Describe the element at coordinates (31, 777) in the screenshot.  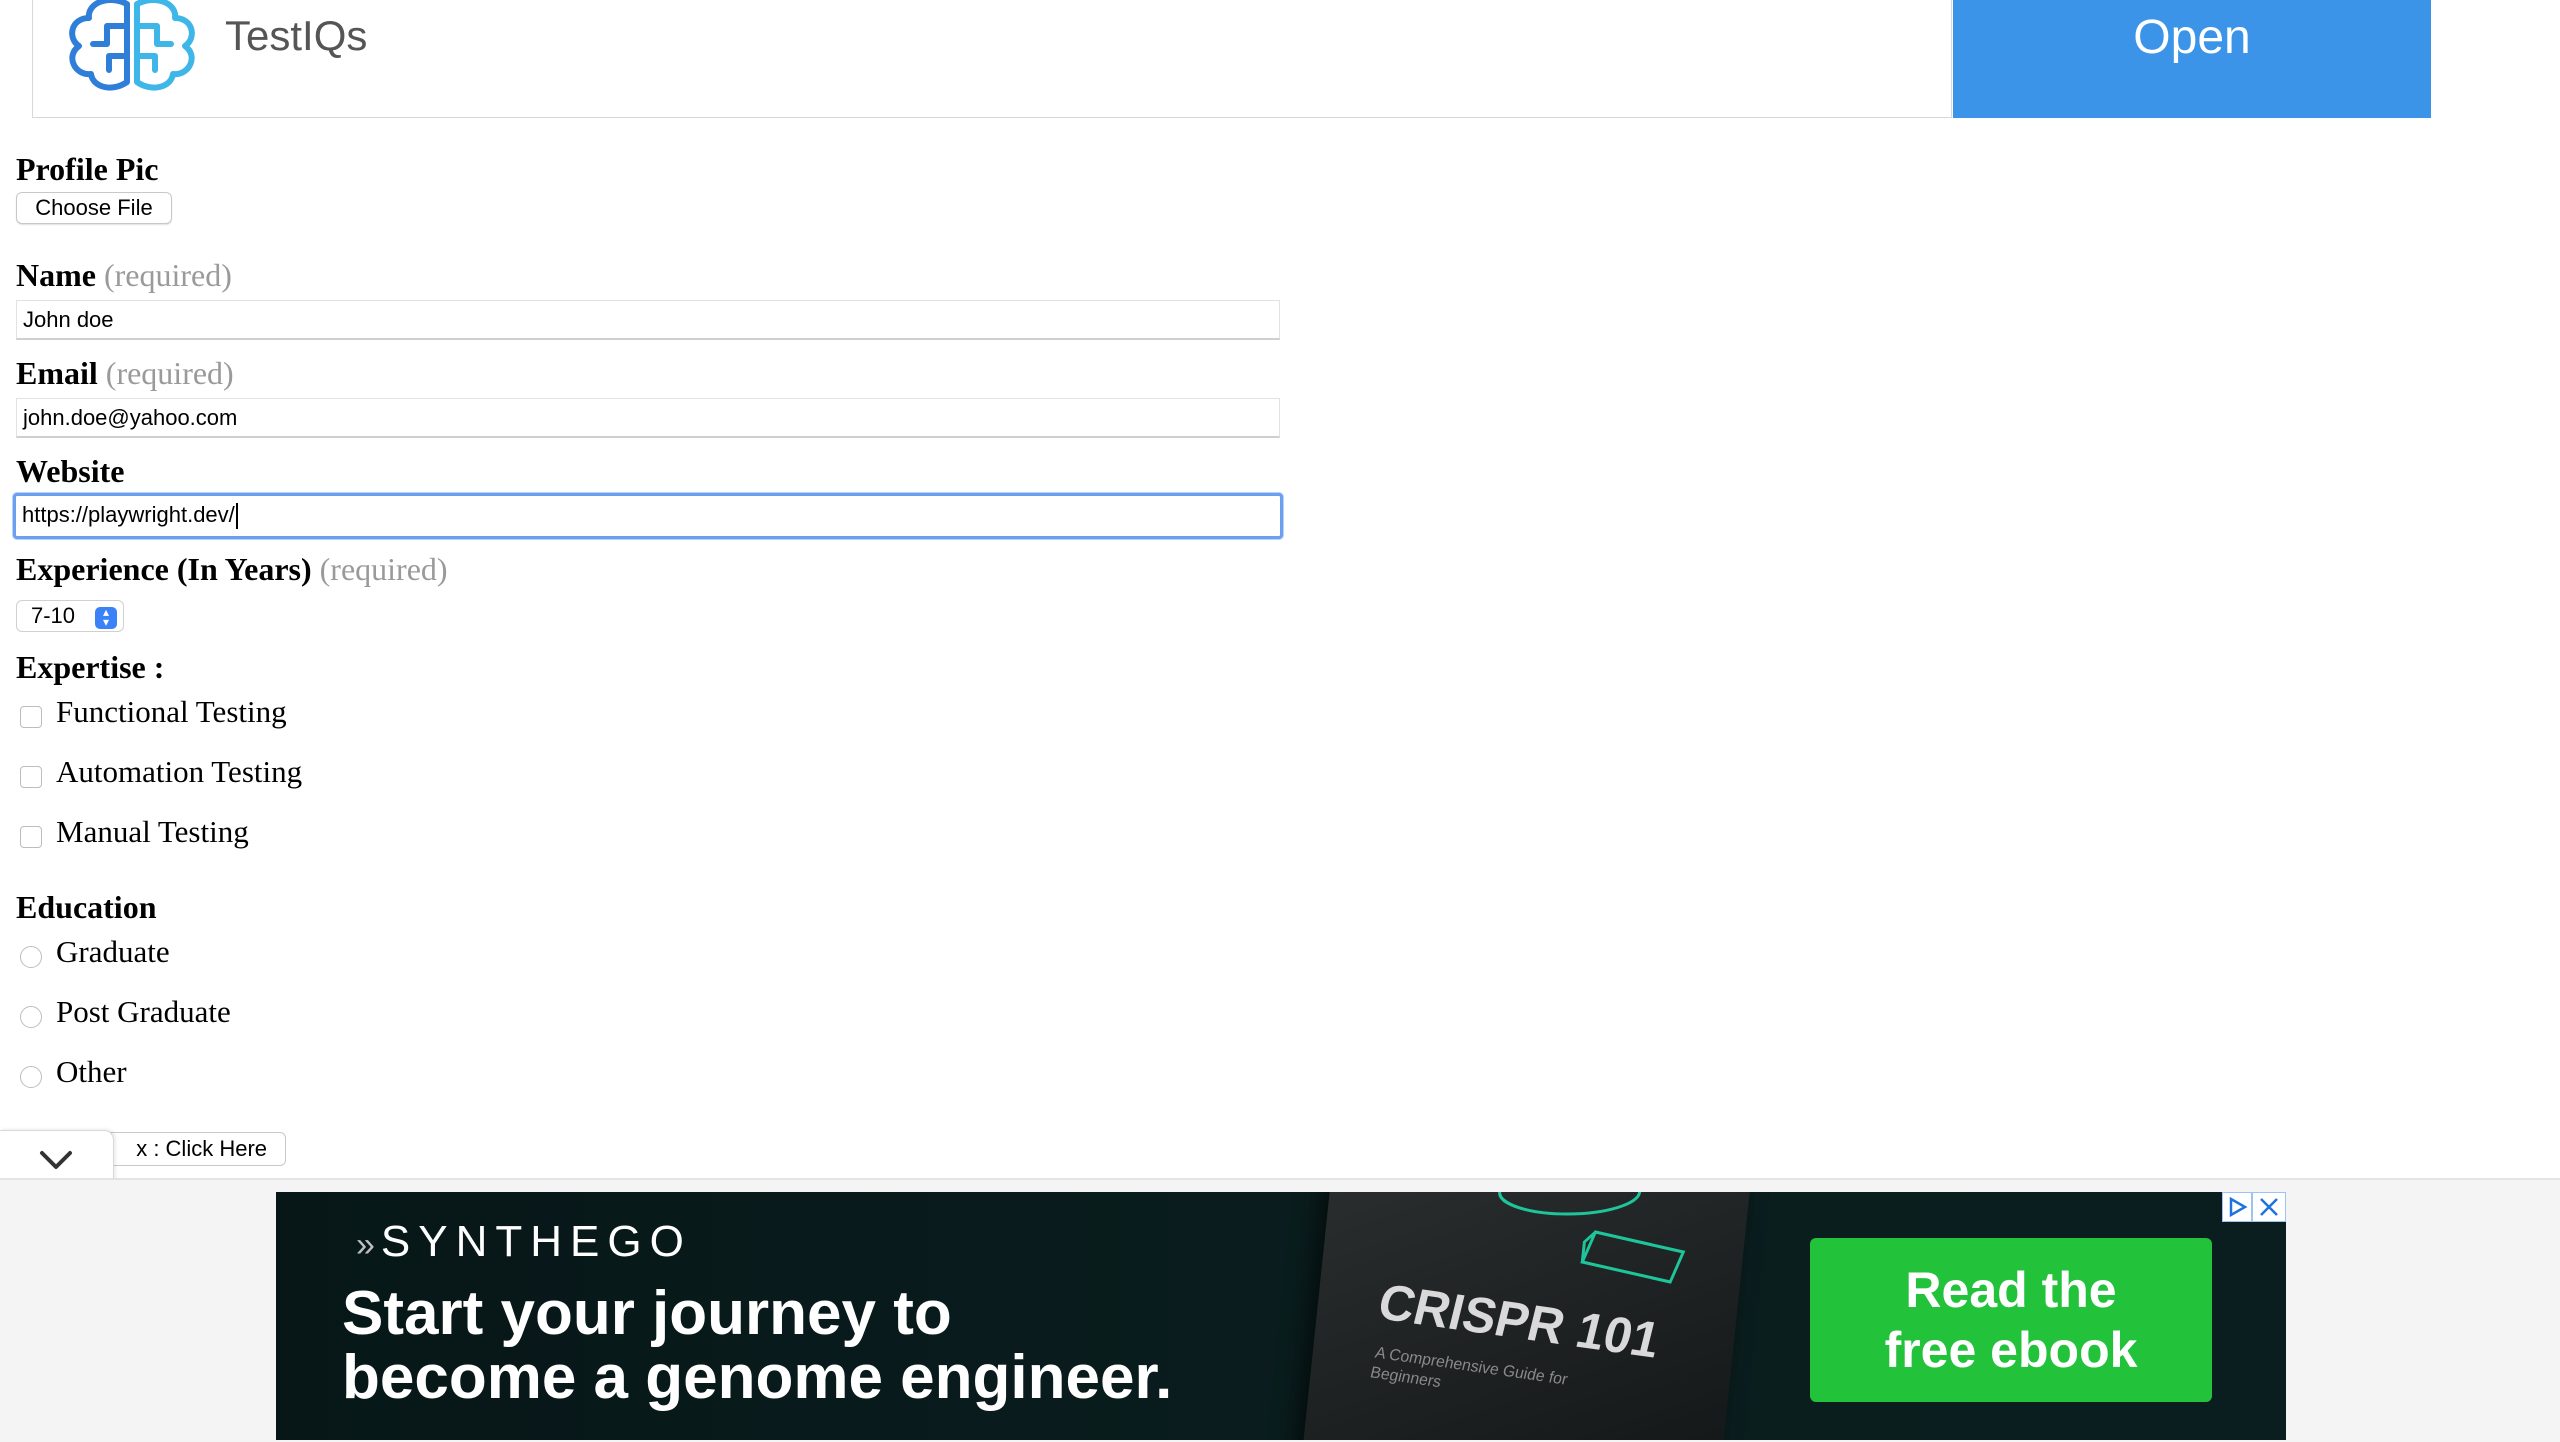
I see `automation-testing-checkbox` at that location.